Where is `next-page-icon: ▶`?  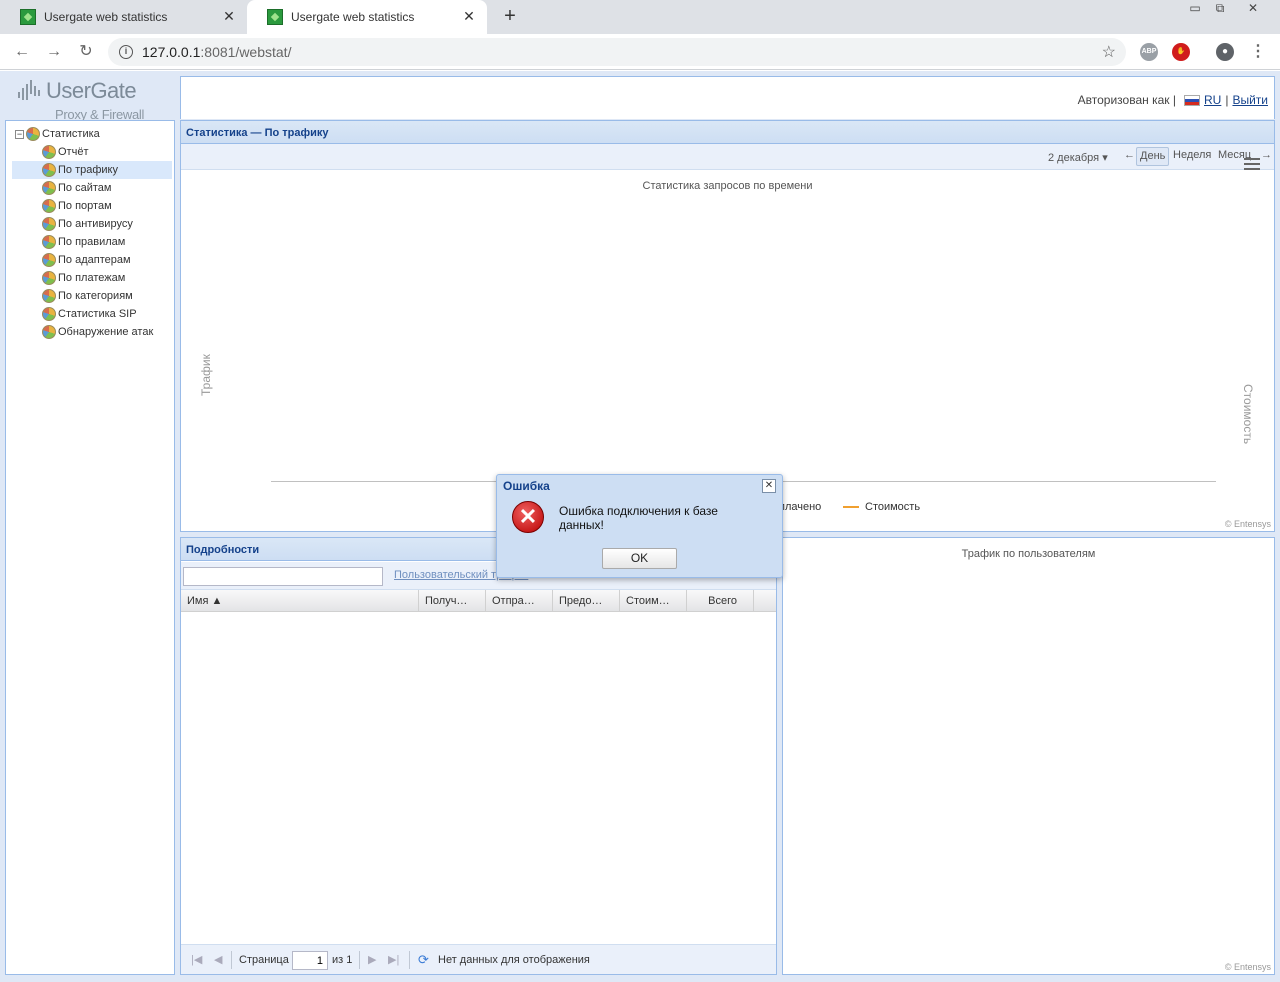
next-page-icon: ▶ is located at coordinates (372, 959).